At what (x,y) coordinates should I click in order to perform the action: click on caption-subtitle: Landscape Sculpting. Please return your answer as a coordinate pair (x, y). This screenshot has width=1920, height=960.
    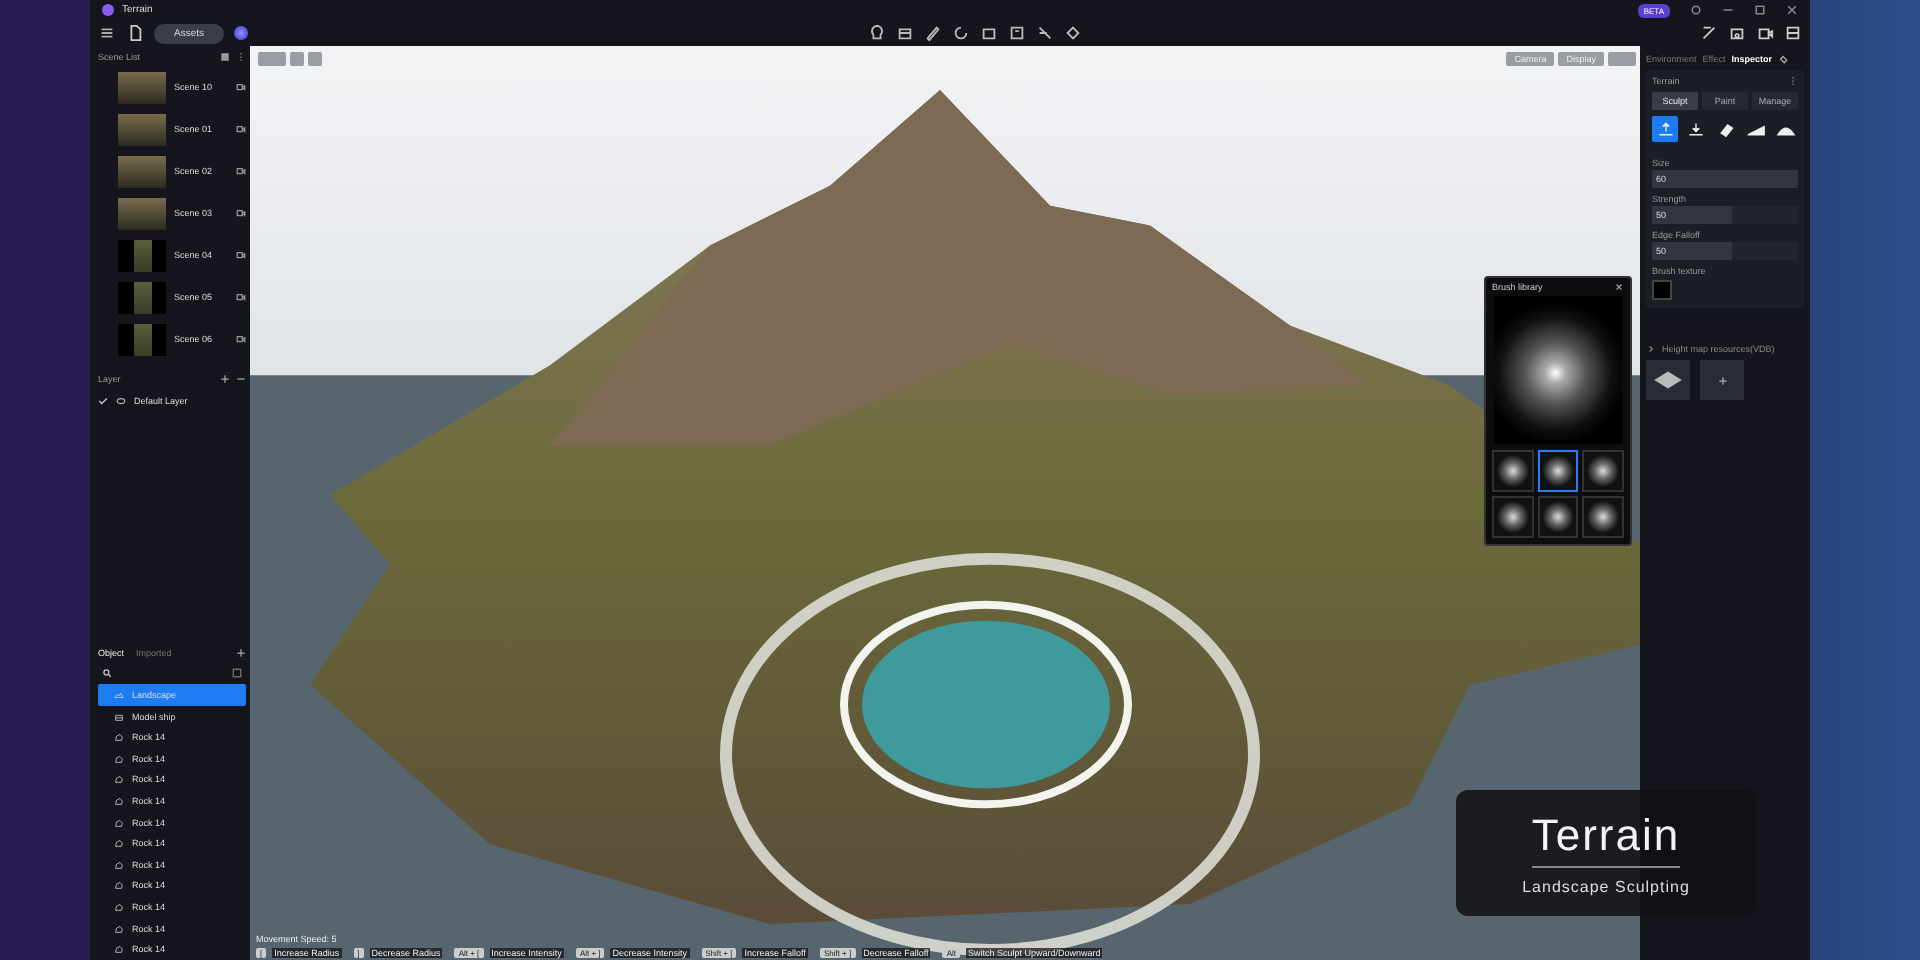
    Looking at the image, I should click on (1606, 887).